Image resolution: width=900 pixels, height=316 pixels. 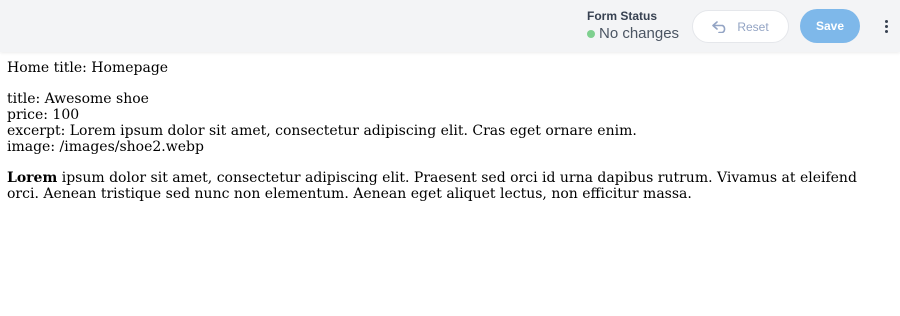 I want to click on field-title: title: Awesome shoe, so click(x=78, y=99).